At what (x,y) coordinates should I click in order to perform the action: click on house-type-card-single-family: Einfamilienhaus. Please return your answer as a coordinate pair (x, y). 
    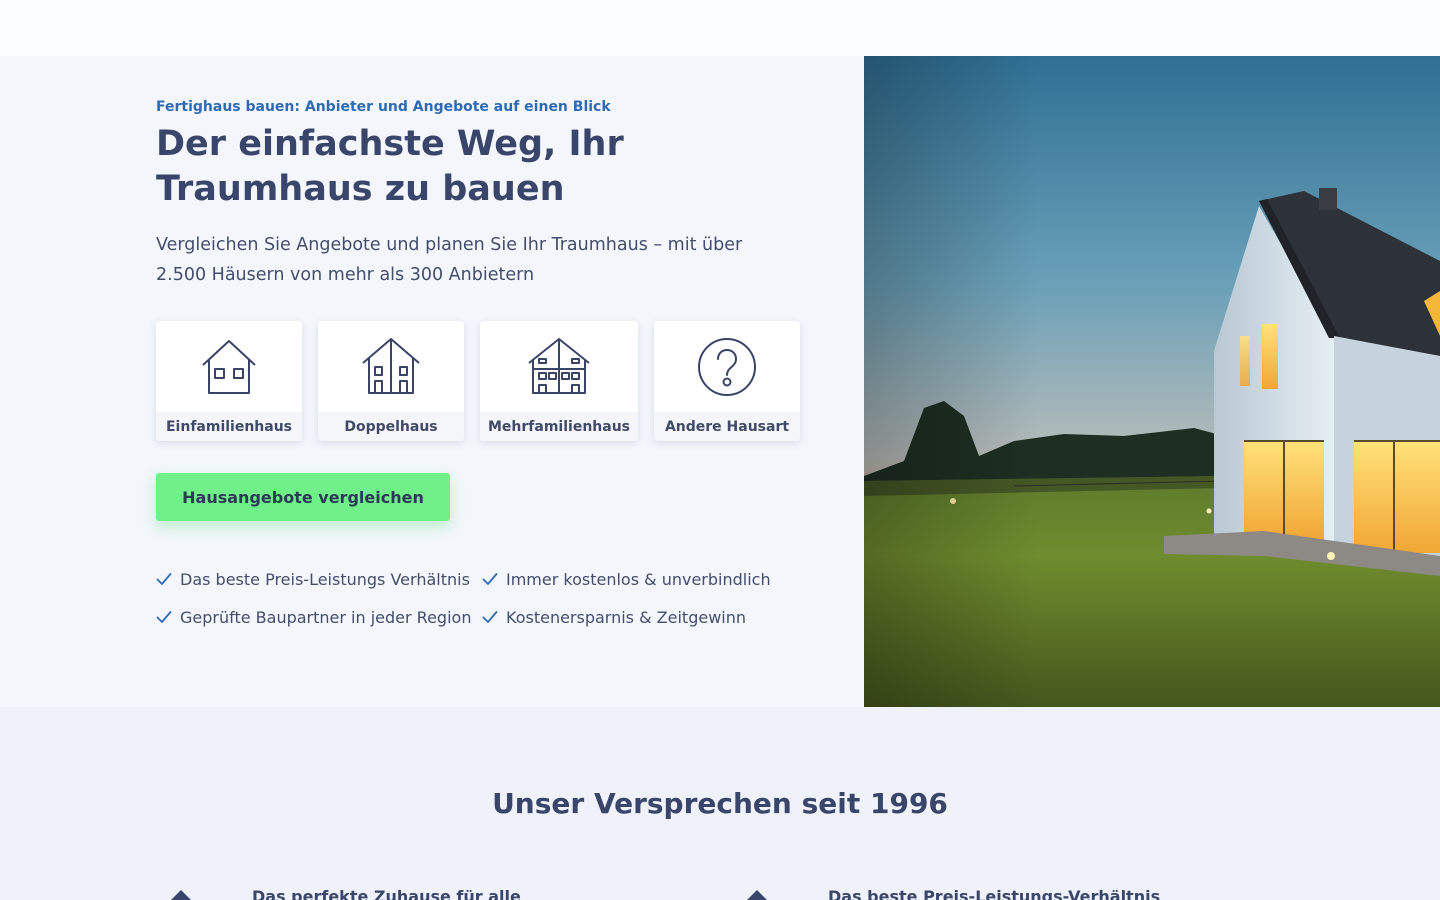
    Looking at the image, I should click on (229, 381).